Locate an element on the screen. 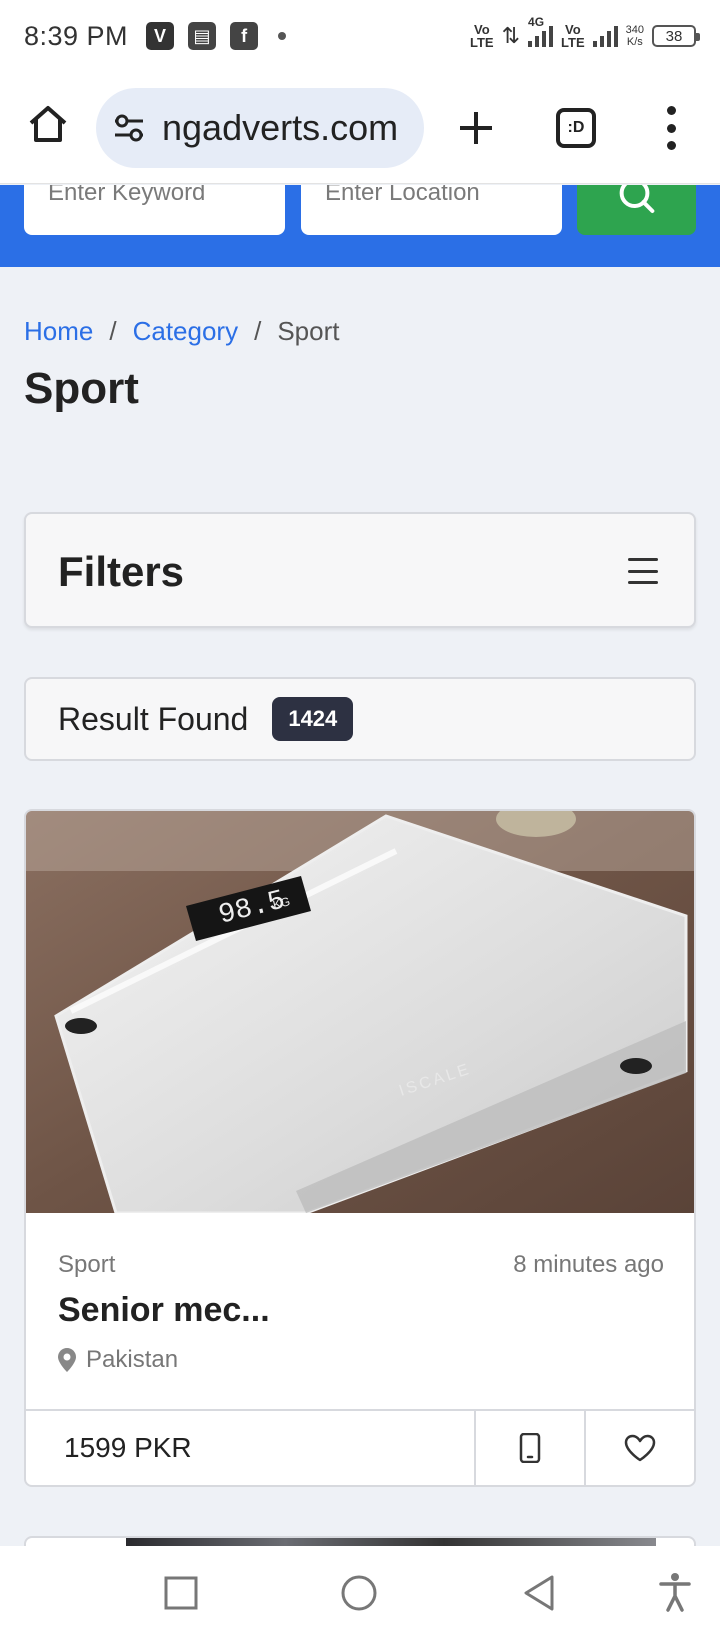 This screenshot has width=720, height=1640. tab-switcher-label: :D is located at coordinates (576, 127).